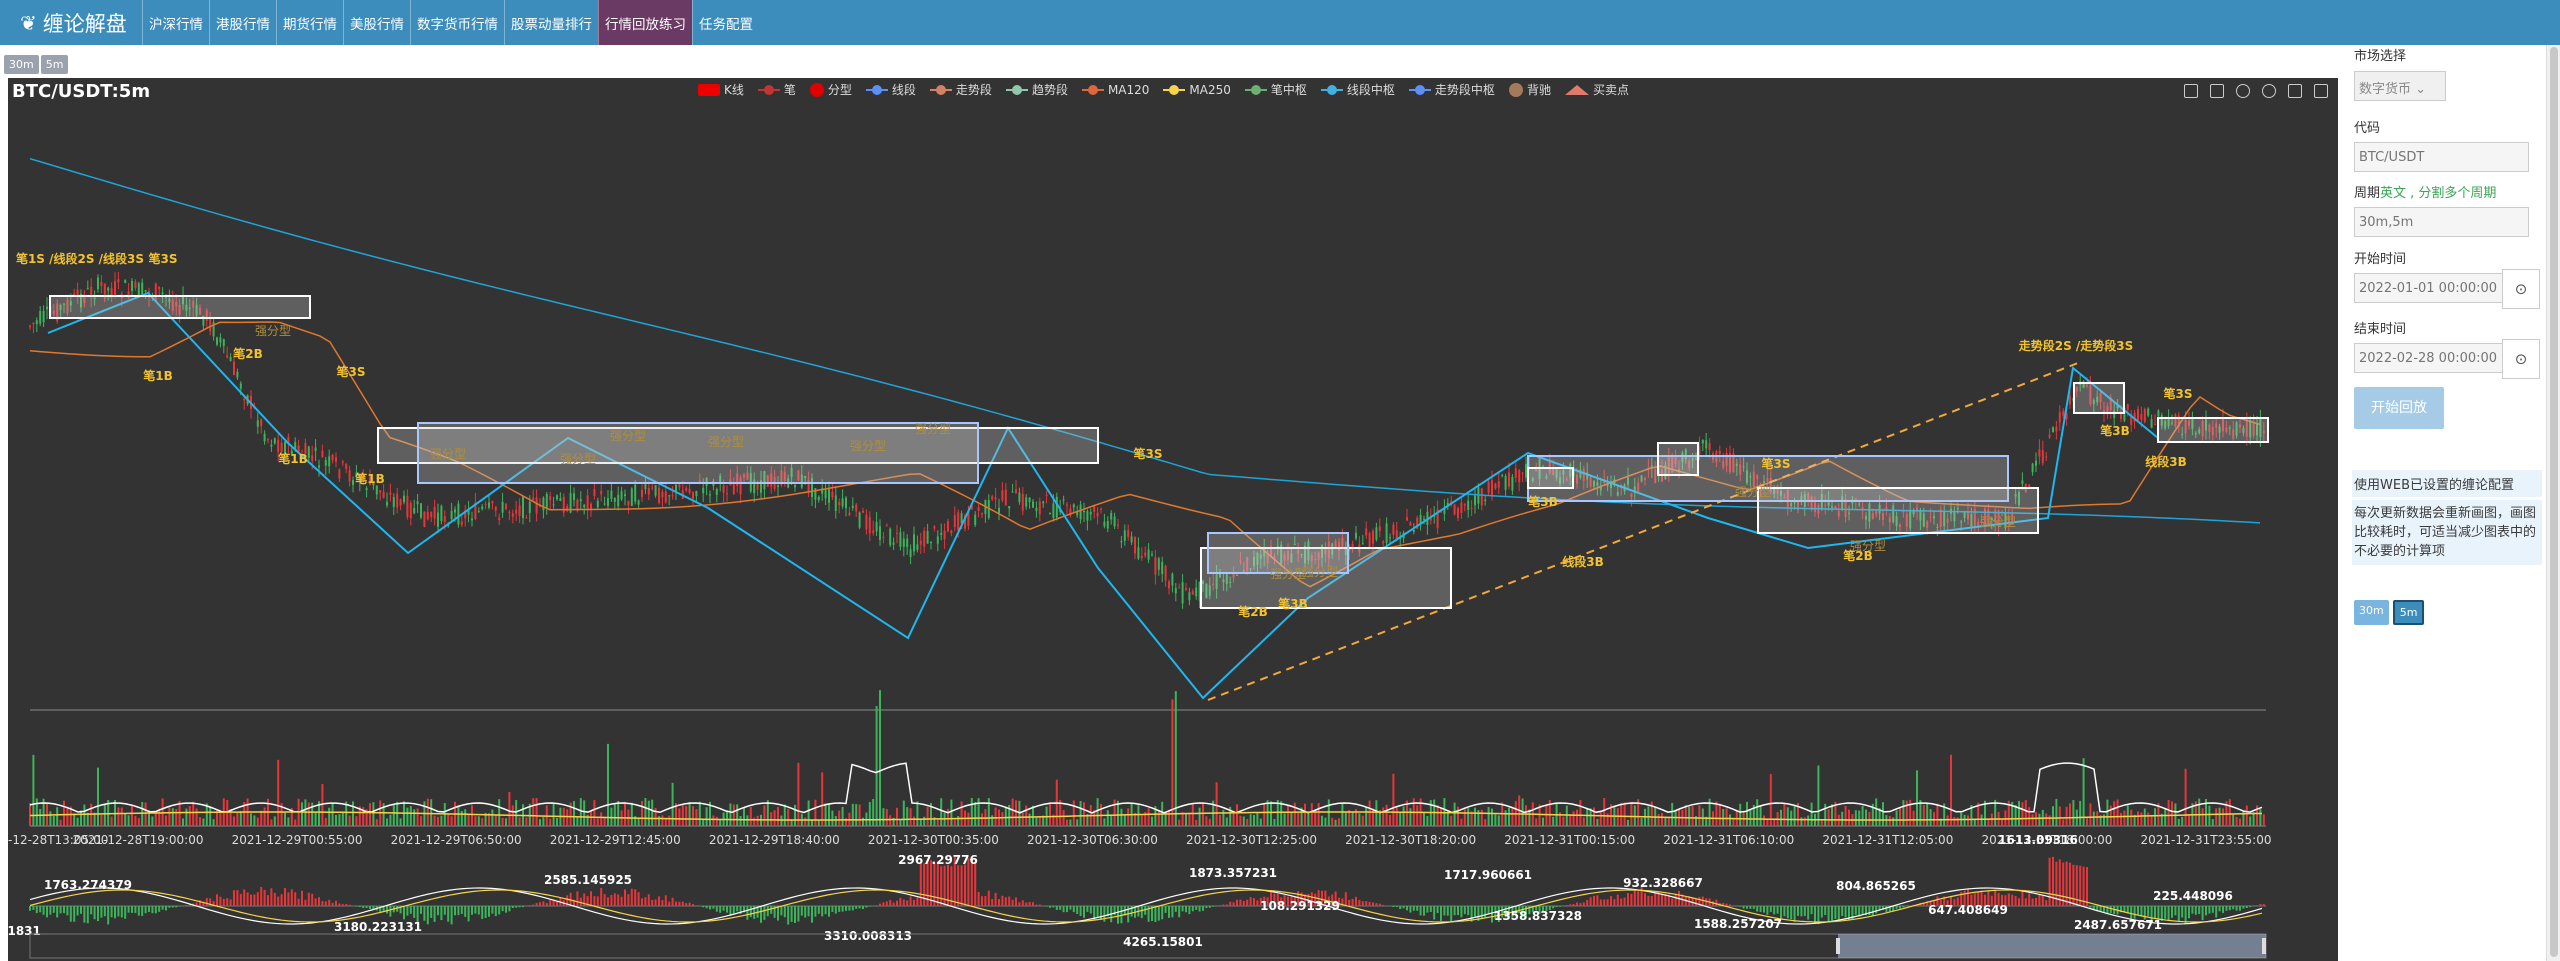 Image resolution: width=2560 pixels, height=961 pixels. What do you see at coordinates (725, 22) in the screenshot?
I see `nav-item-tasks: 任务配置` at bounding box center [725, 22].